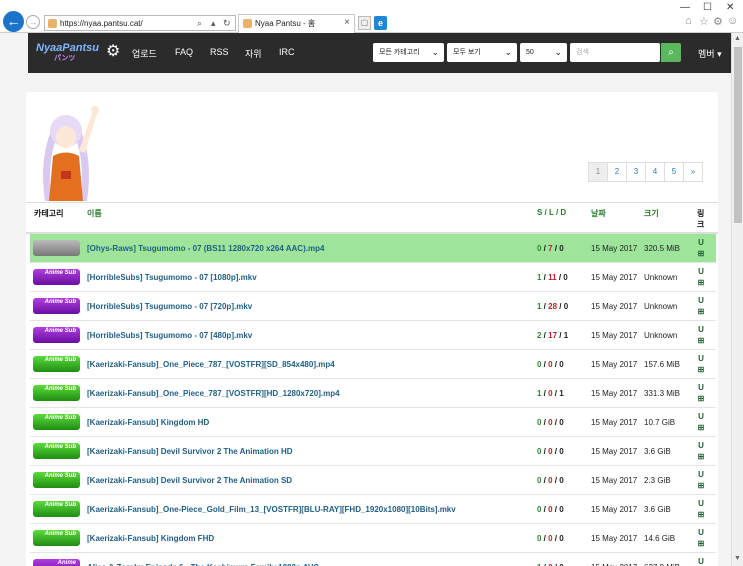 The width and height of the screenshot is (743, 566). Describe the element at coordinates (550, 248) in the screenshot. I see `leechers-count: 7` at that location.